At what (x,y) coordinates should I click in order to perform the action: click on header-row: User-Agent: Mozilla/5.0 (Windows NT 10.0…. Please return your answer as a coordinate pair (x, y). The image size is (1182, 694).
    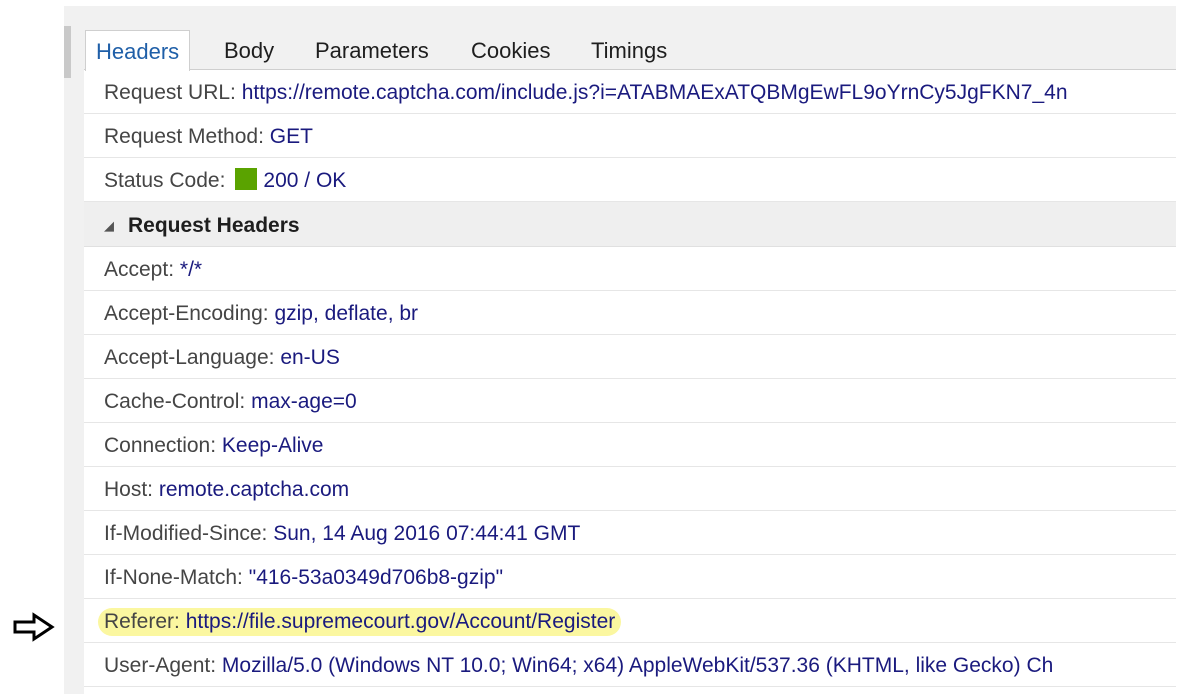
    Looking at the image, I should click on (630, 665).